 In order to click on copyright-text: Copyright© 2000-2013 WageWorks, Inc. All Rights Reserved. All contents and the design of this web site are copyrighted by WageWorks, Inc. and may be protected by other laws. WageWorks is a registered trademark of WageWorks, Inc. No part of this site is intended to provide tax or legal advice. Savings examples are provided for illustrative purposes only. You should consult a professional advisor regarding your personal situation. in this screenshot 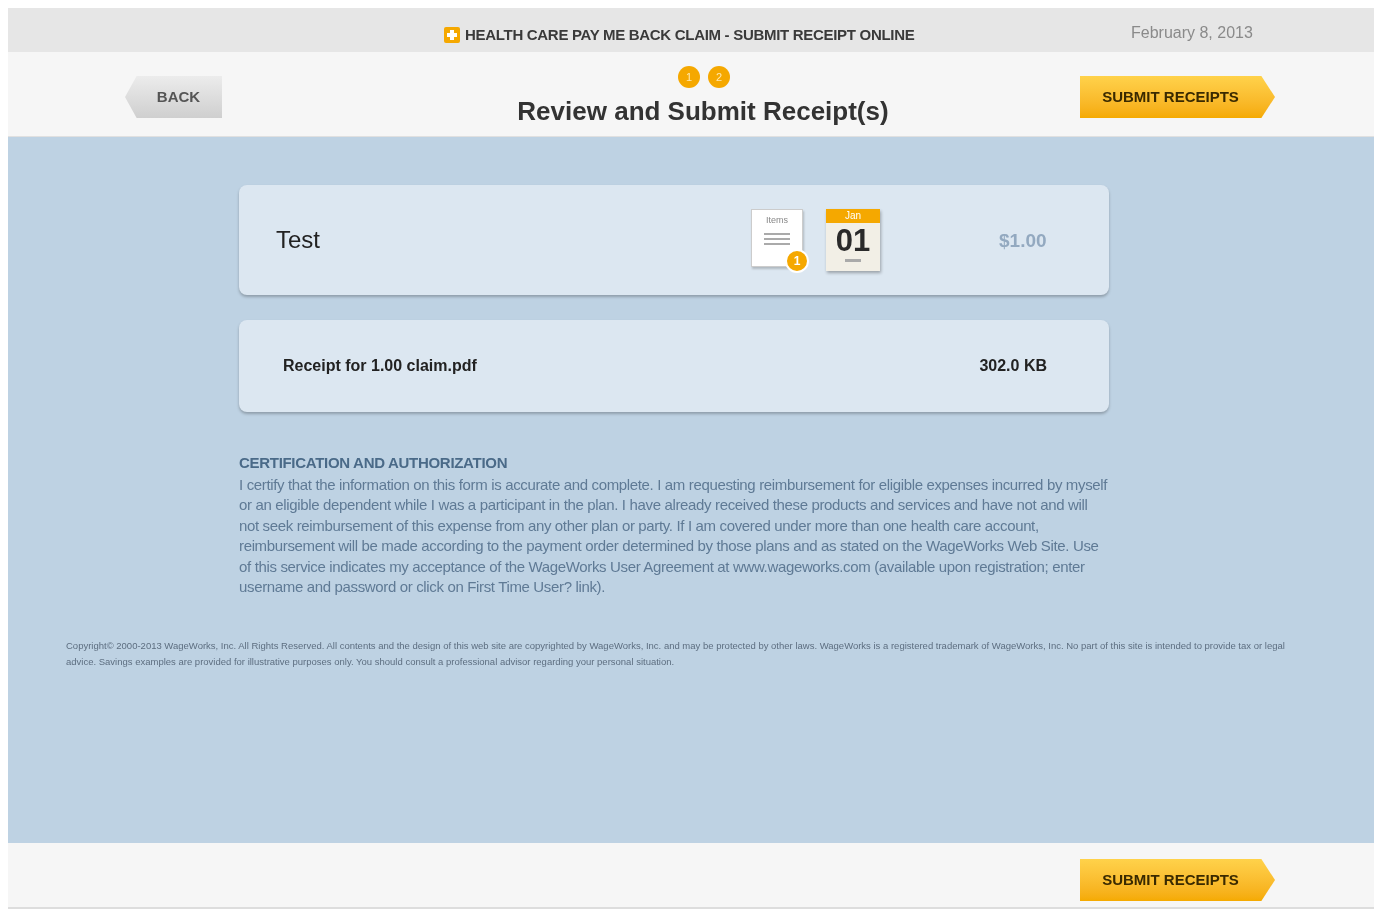, I will do `click(676, 654)`.